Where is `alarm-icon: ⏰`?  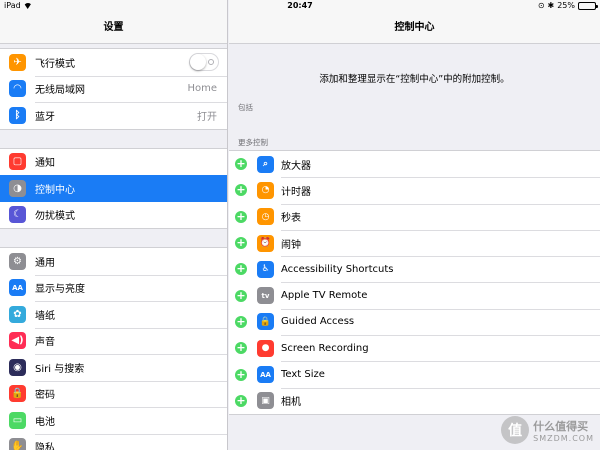
alarm-icon: ⏰ is located at coordinates (265, 243).